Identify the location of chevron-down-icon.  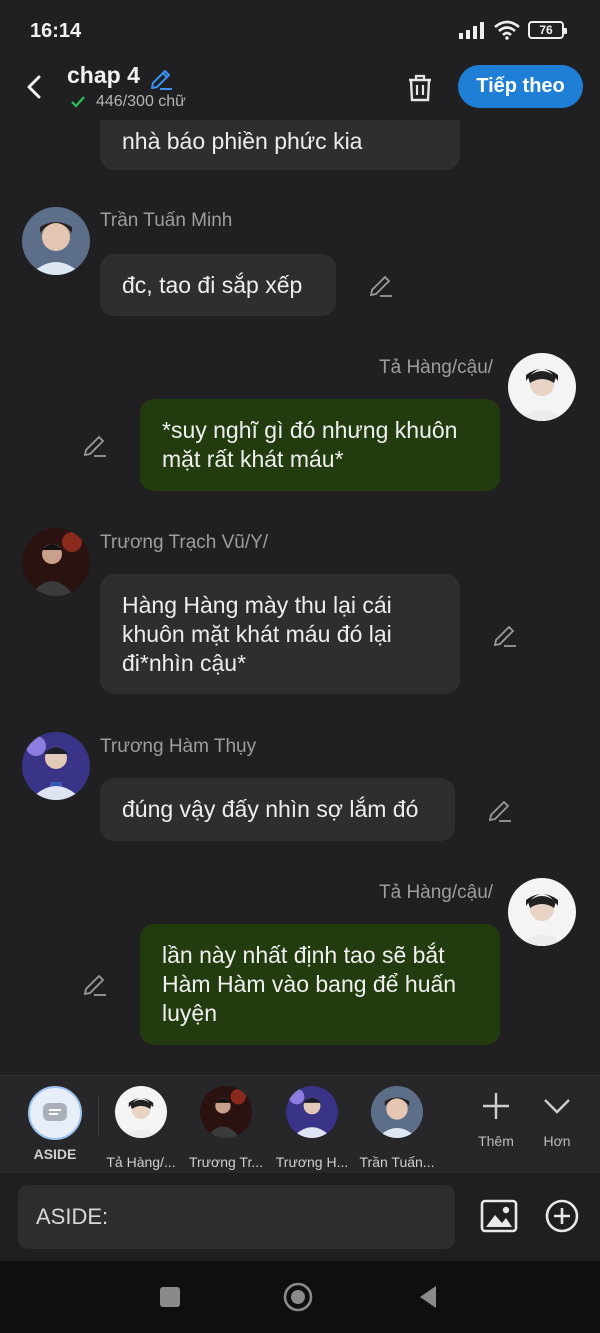
(557, 1106).